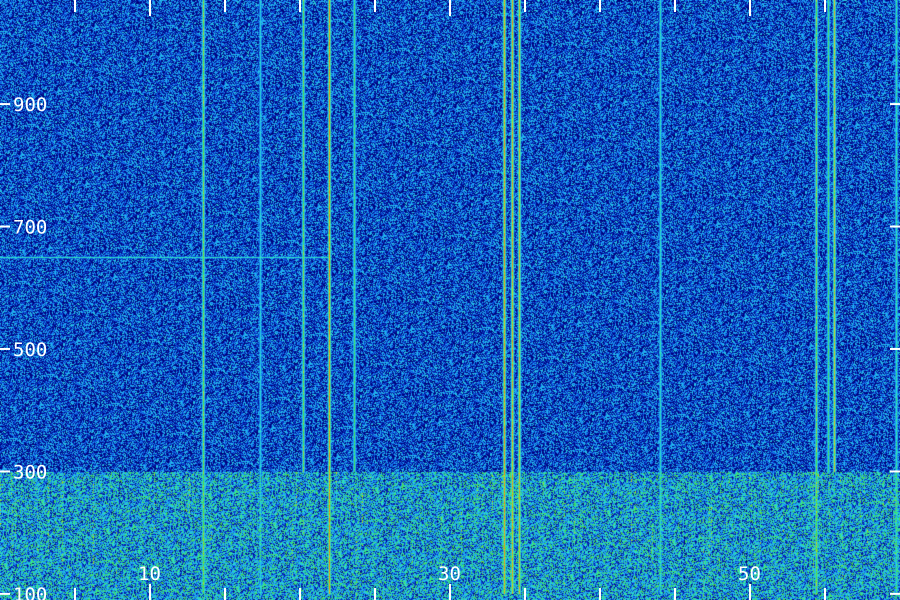 The width and height of the screenshot is (900, 600). I want to click on x-axis-top, so click(450, 8).